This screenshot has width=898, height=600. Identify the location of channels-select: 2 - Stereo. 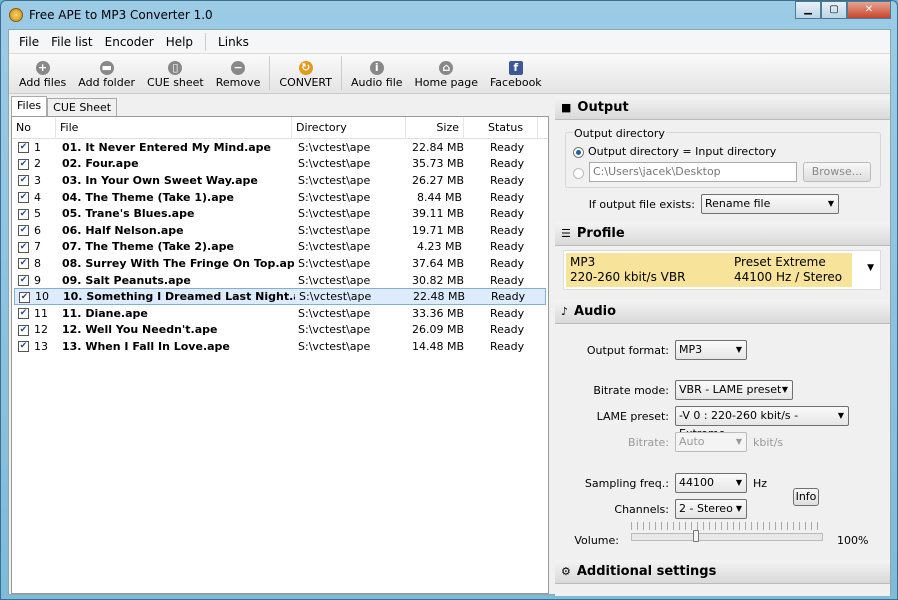
(711, 509).